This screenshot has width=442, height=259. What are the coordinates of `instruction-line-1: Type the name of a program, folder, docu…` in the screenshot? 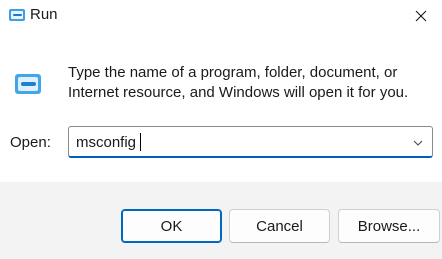 It's located at (233, 72).